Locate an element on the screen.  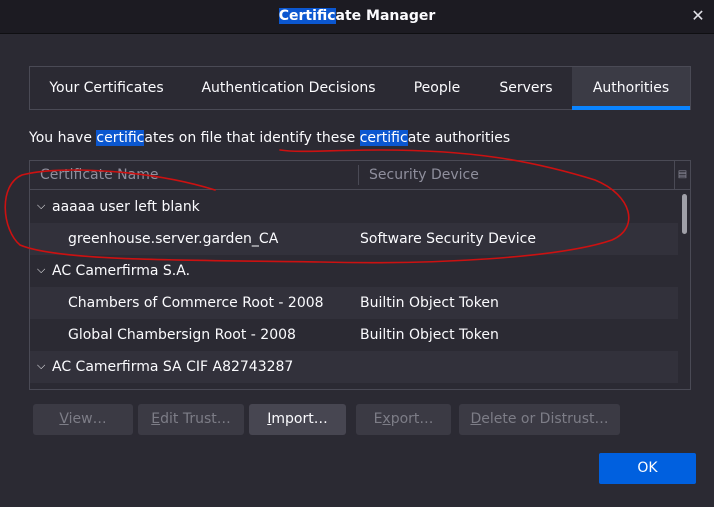
cert-name: greenhouse.server.garden_CA is located at coordinates (173, 239).